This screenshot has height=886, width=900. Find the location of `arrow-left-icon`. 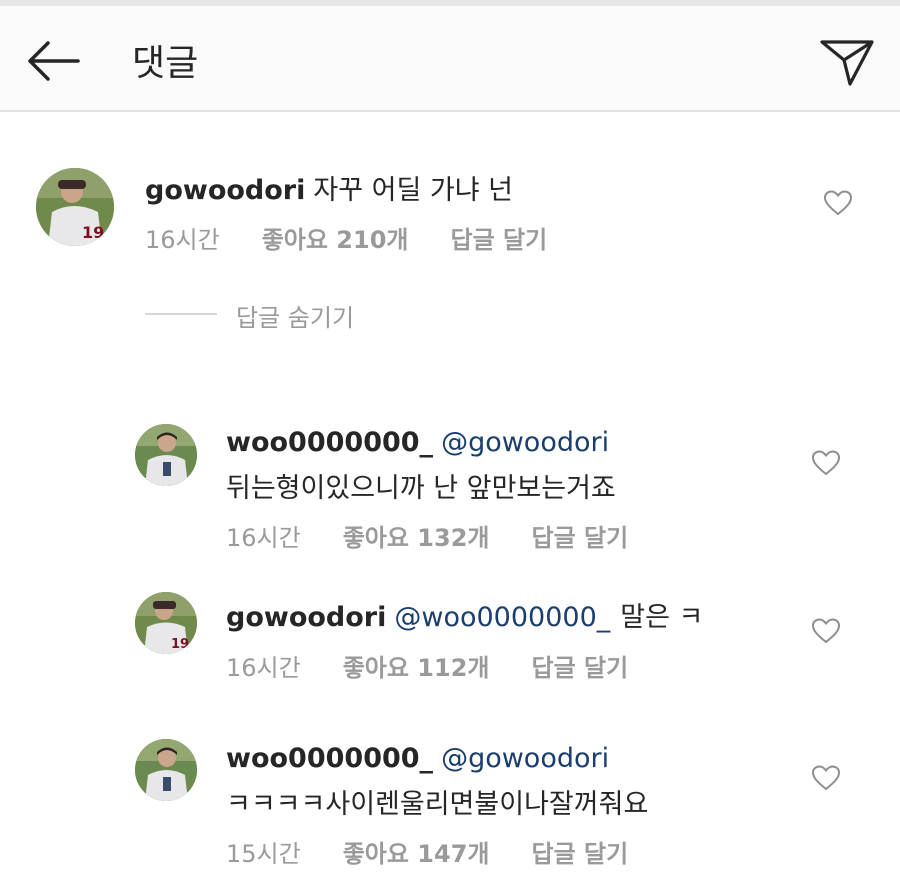

arrow-left-icon is located at coordinates (54, 61).